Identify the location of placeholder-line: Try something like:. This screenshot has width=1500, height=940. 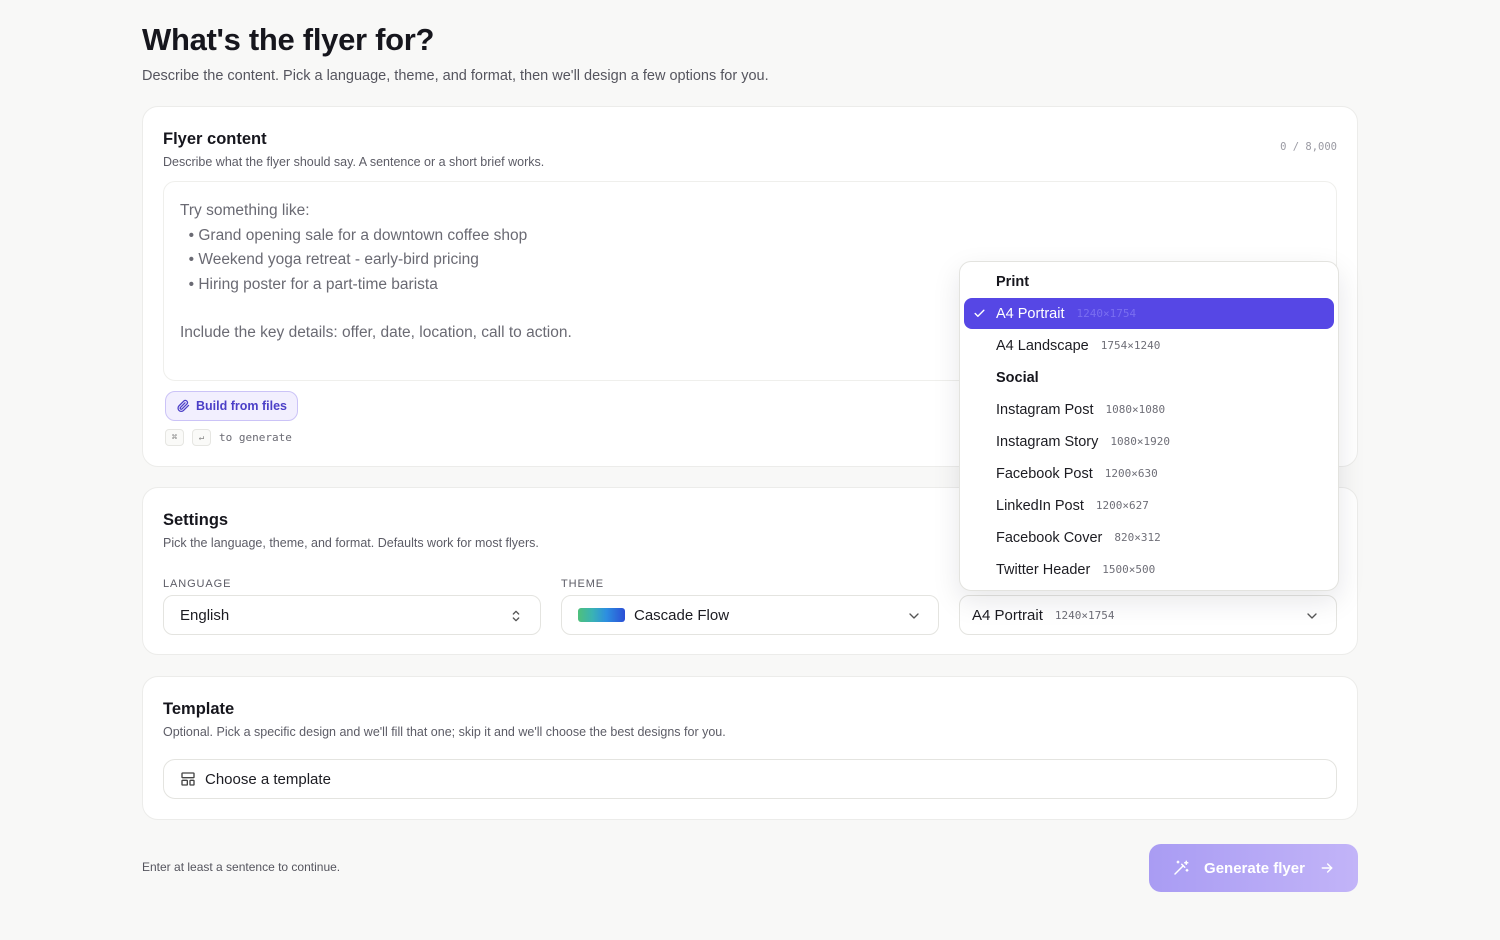
(245, 210).